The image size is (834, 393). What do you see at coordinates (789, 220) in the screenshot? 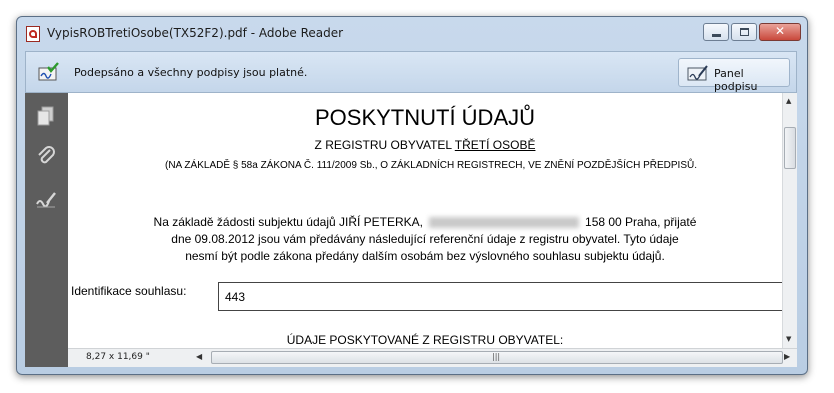
I see `vertical-scrollbar: ▲ ▼` at bounding box center [789, 220].